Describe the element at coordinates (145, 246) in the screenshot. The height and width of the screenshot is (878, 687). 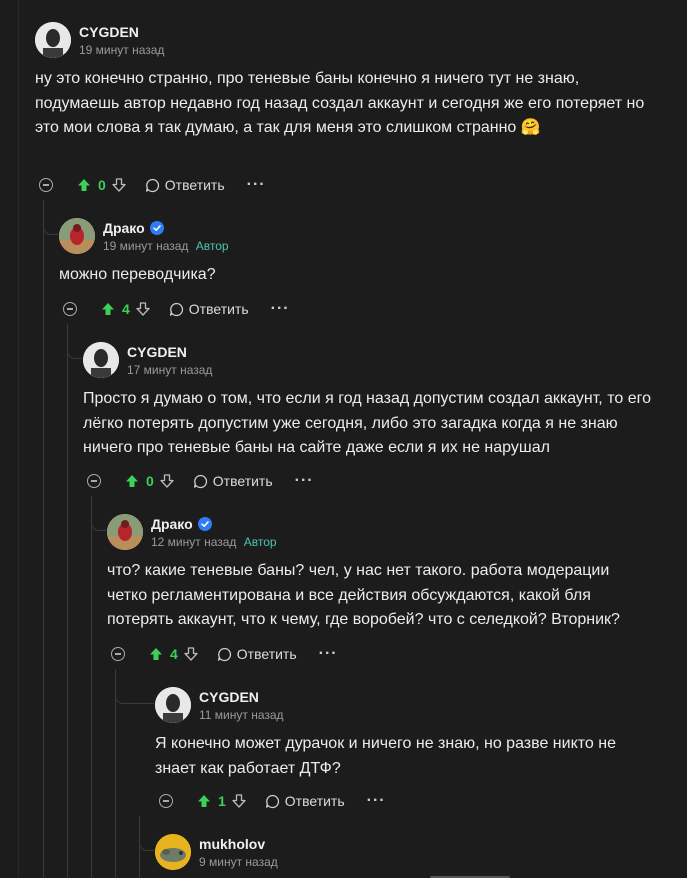
I see `comment-time-text: 19 минут назад` at that location.